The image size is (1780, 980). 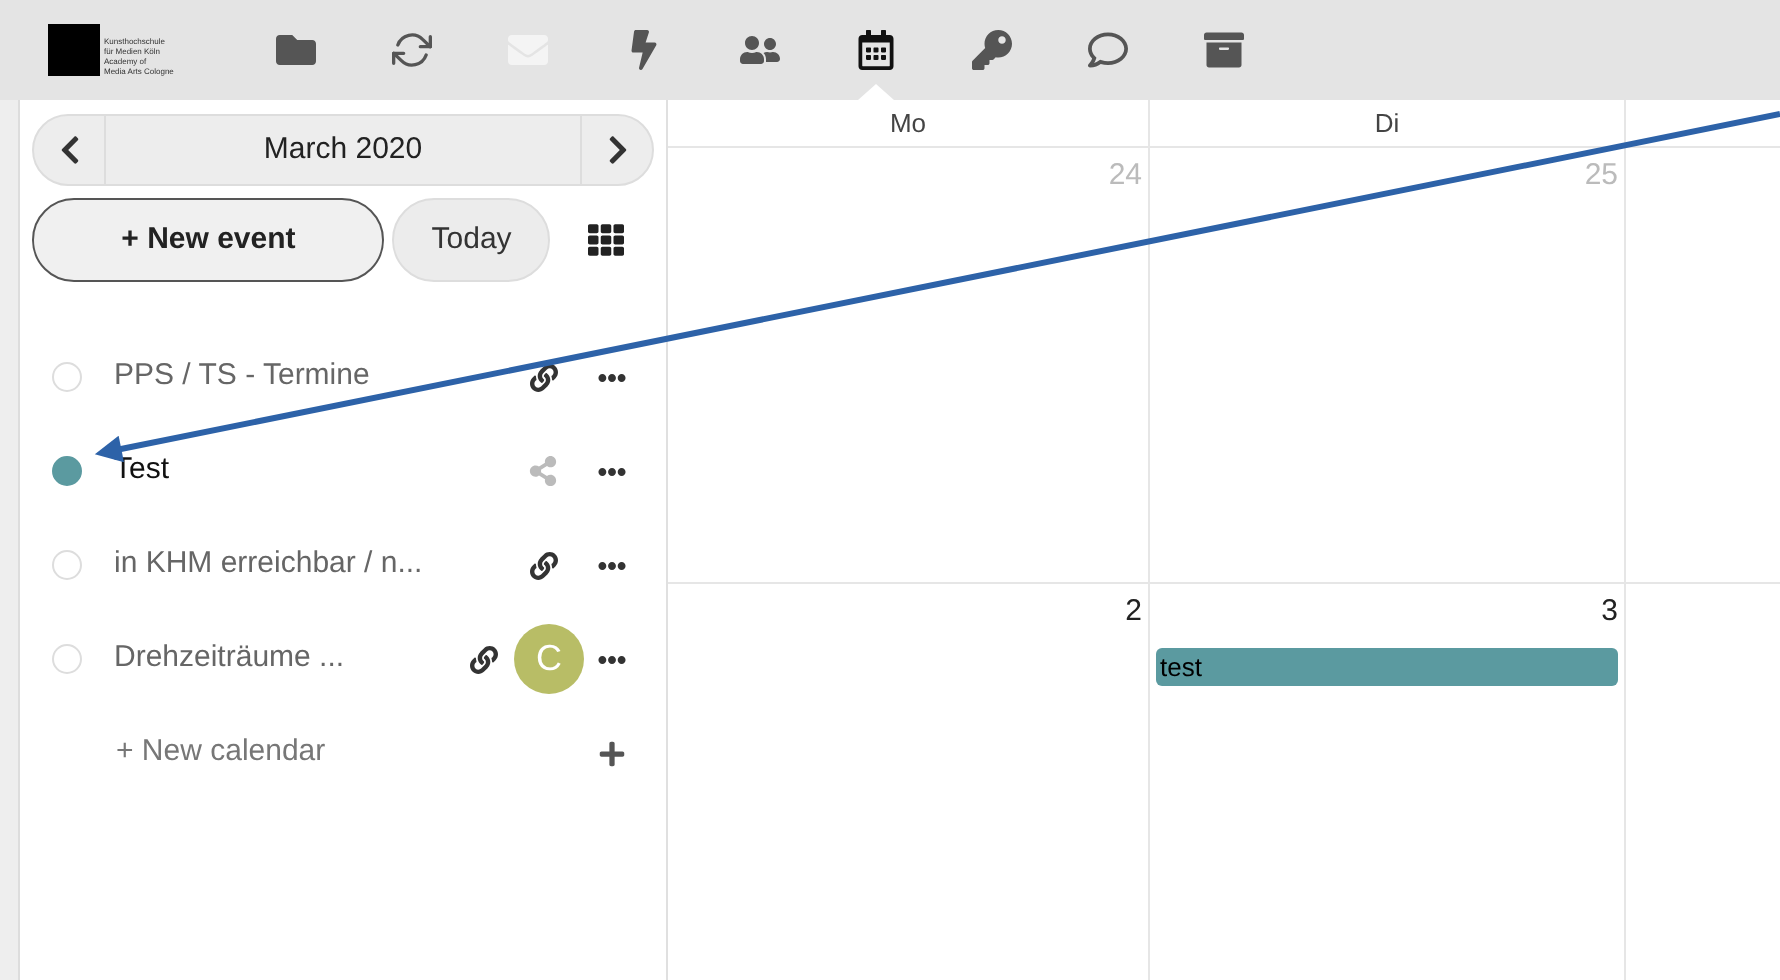 I want to click on plus-icon, so click(x=612, y=753).